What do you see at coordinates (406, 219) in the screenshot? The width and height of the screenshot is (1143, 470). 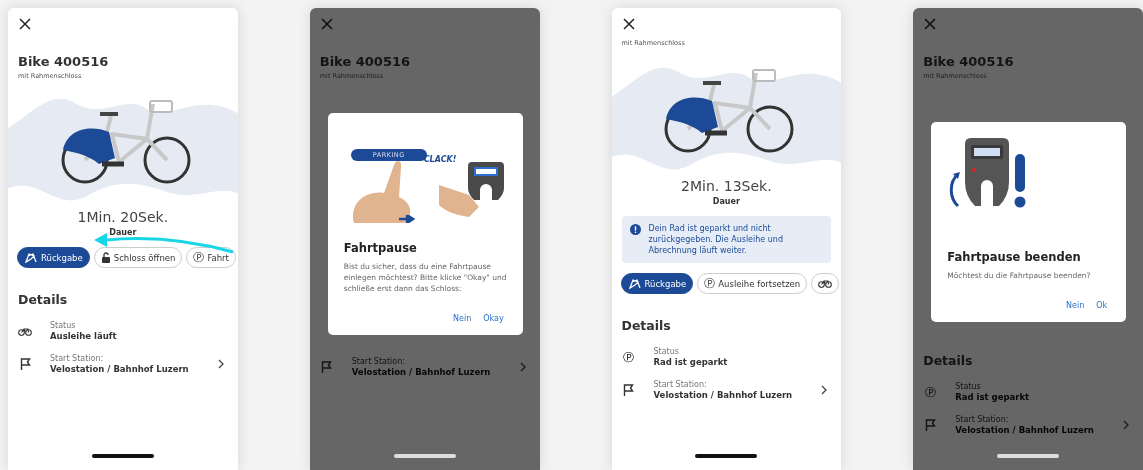 I see `arrow-icon` at bounding box center [406, 219].